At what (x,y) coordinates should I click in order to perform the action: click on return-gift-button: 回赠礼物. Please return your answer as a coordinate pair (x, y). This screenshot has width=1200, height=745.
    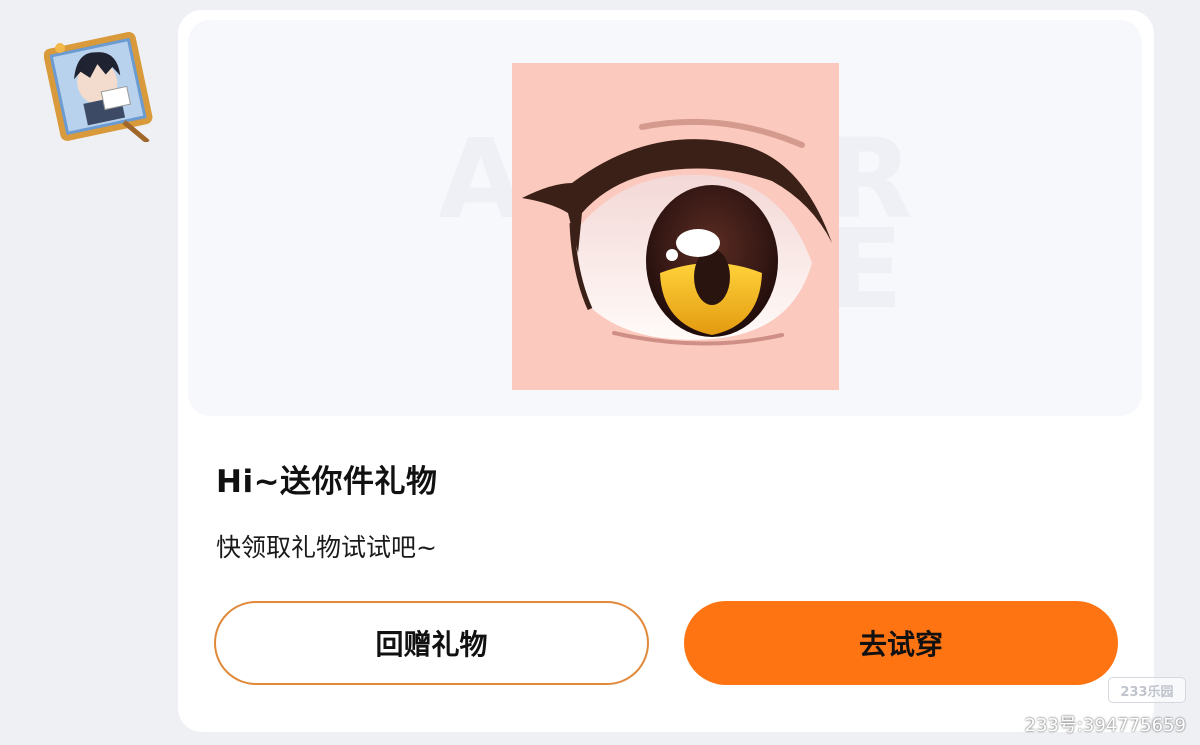
    Looking at the image, I should click on (431, 643).